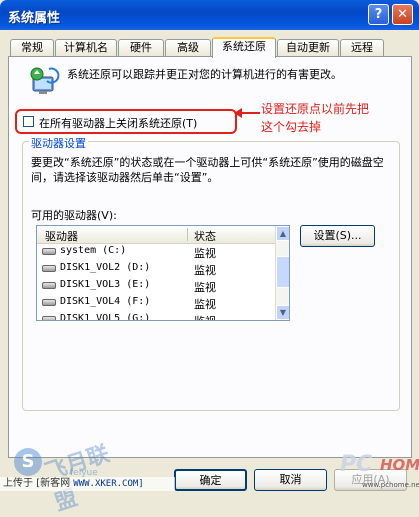  Describe the element at coordinates (156, 268) in the screenshot. I see `drive-row: DISK1_VOL2 (D:) 监视` at that location.